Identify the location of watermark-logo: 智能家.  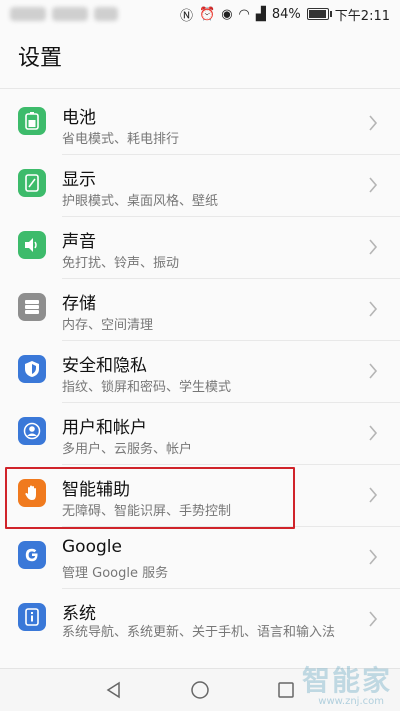
(346, 680).